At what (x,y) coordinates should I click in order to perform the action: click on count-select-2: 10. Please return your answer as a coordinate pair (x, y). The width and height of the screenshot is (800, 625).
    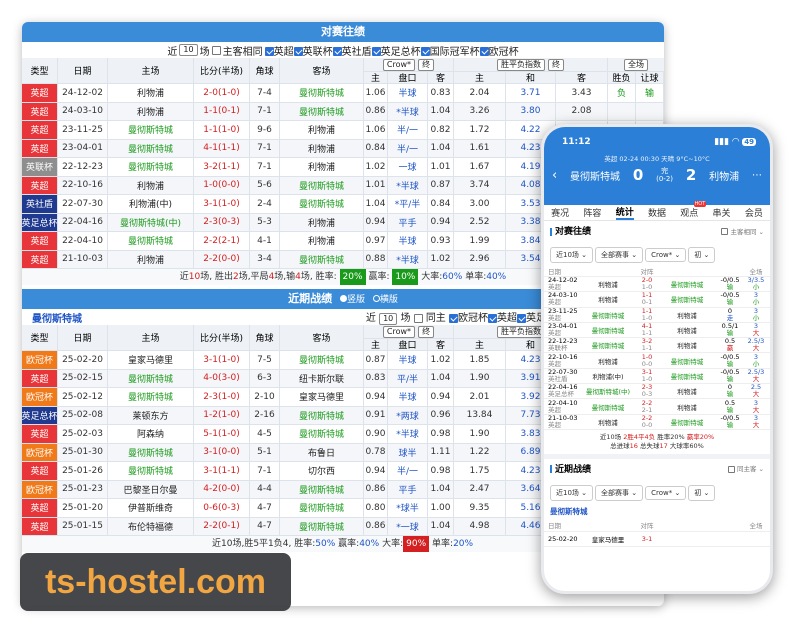
    Looking at the image, I should click on (388, 319).